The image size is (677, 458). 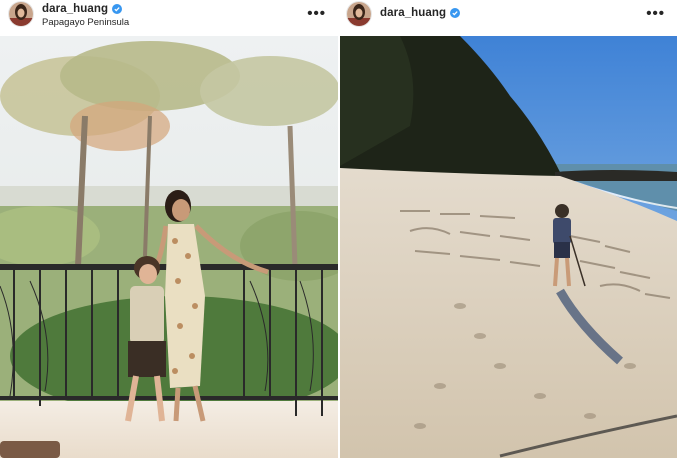 What do you see at coordinates (169, 18) in the screenshot?
I see `post-header: dara_huang Papagayo Peninsula •••` at bounding box center [169, 18].